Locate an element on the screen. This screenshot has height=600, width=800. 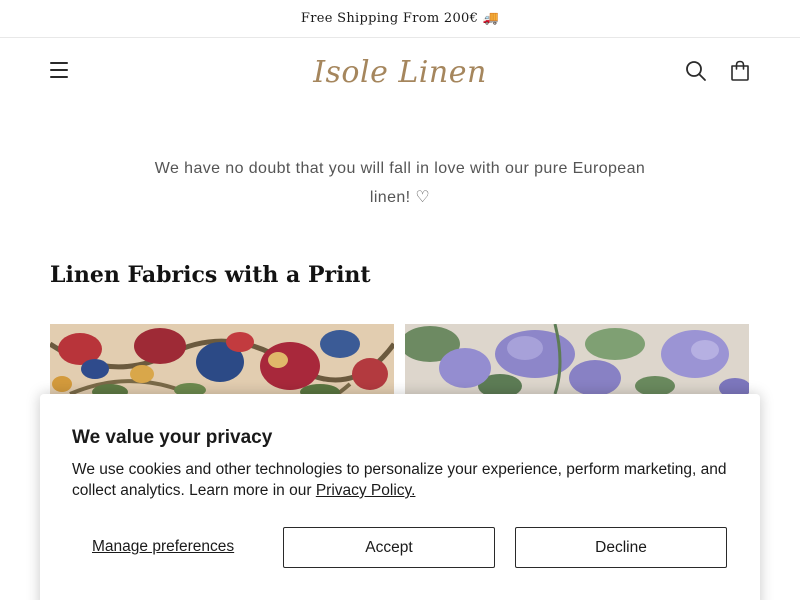
site-header: Isole Linen is located at coordinates (400, 71).